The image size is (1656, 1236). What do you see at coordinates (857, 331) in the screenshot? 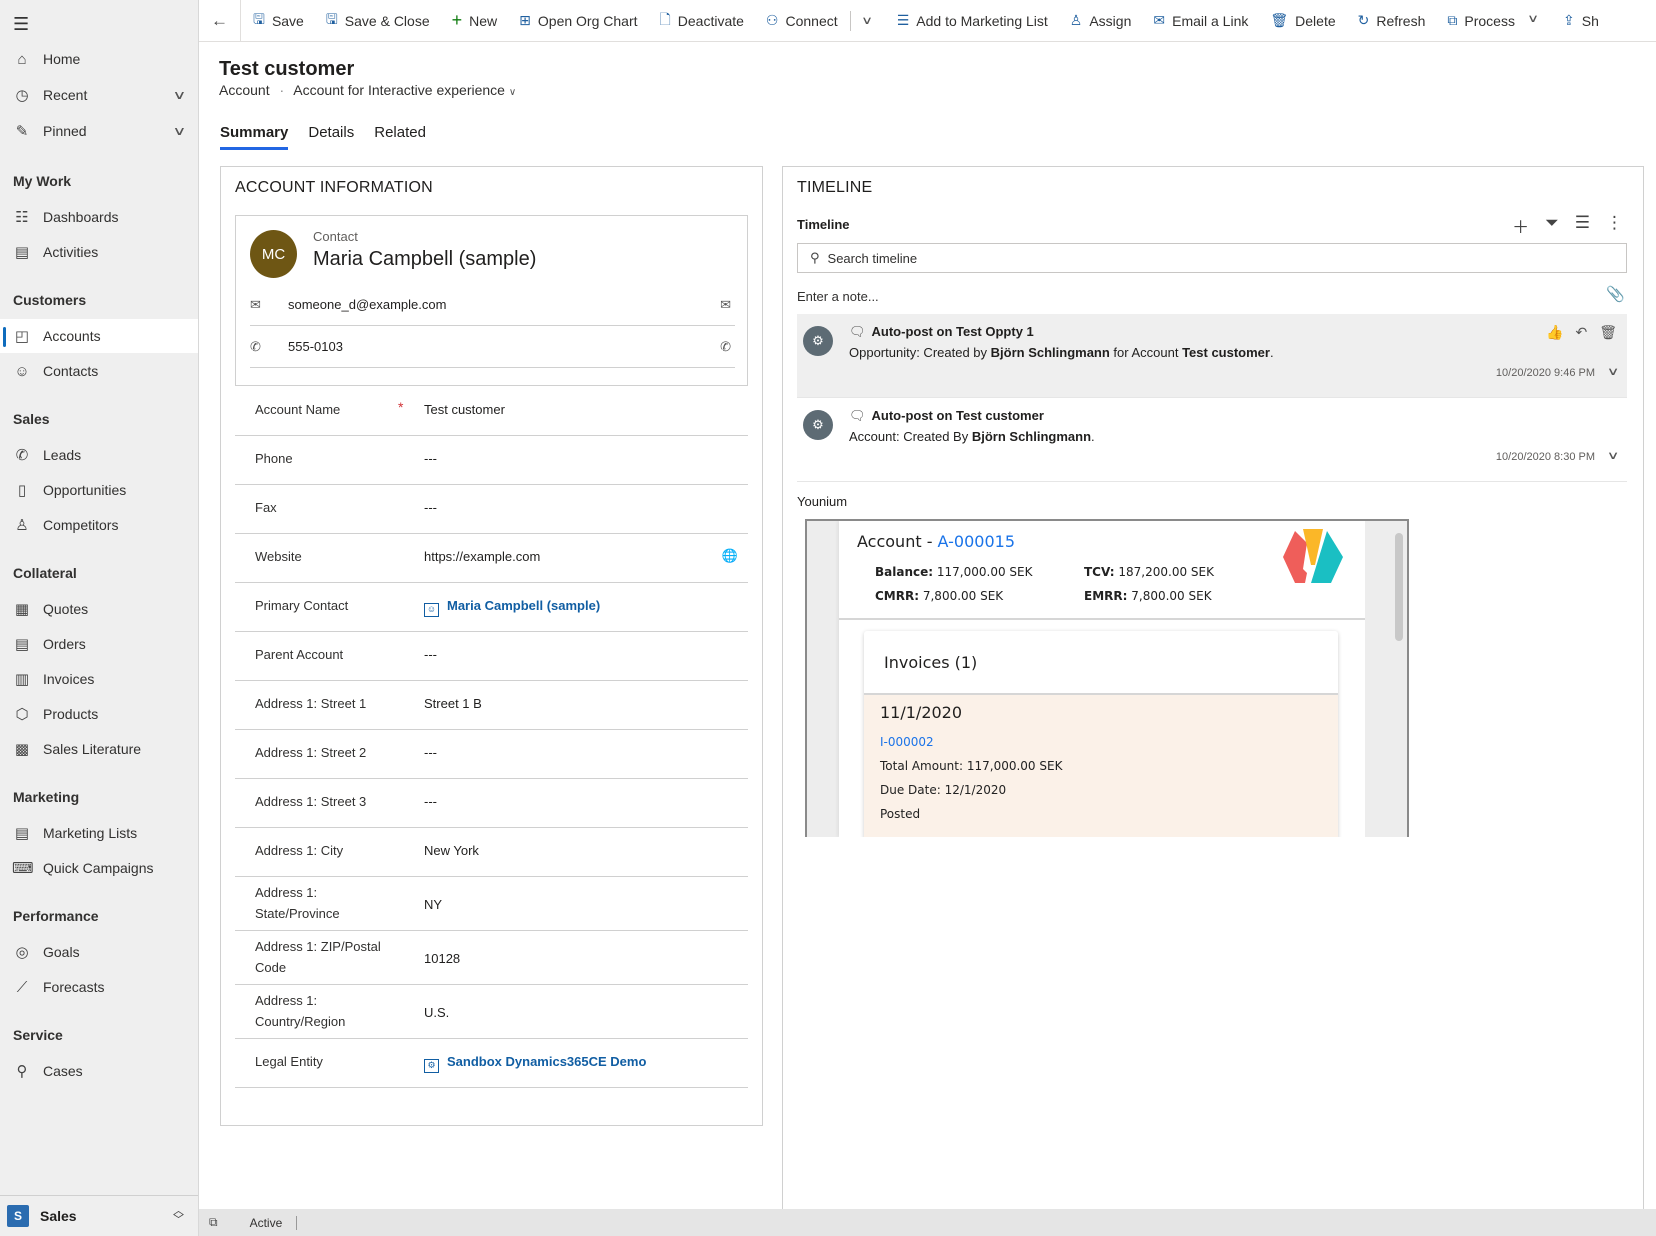
I see `auto-post-icon: 🗨` at bounding box center [857, 331].